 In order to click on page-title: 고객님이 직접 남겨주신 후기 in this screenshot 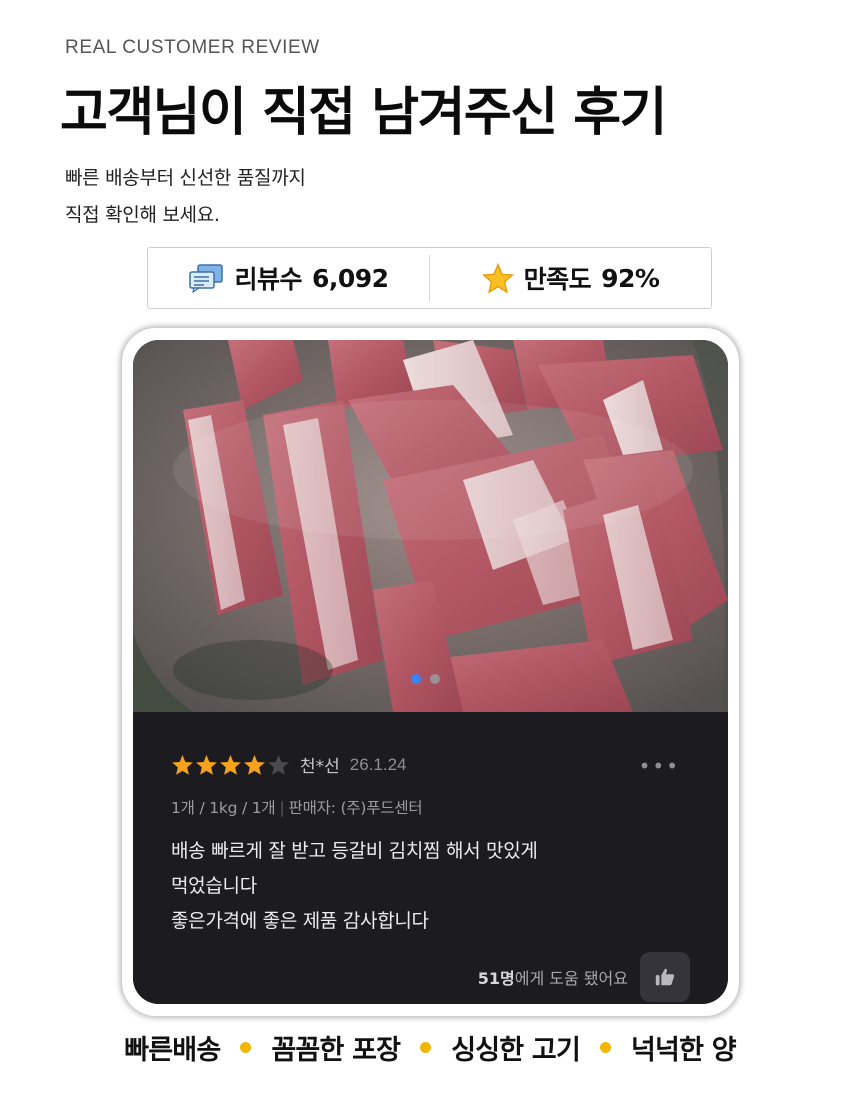, I will do `click(363, 113)`.